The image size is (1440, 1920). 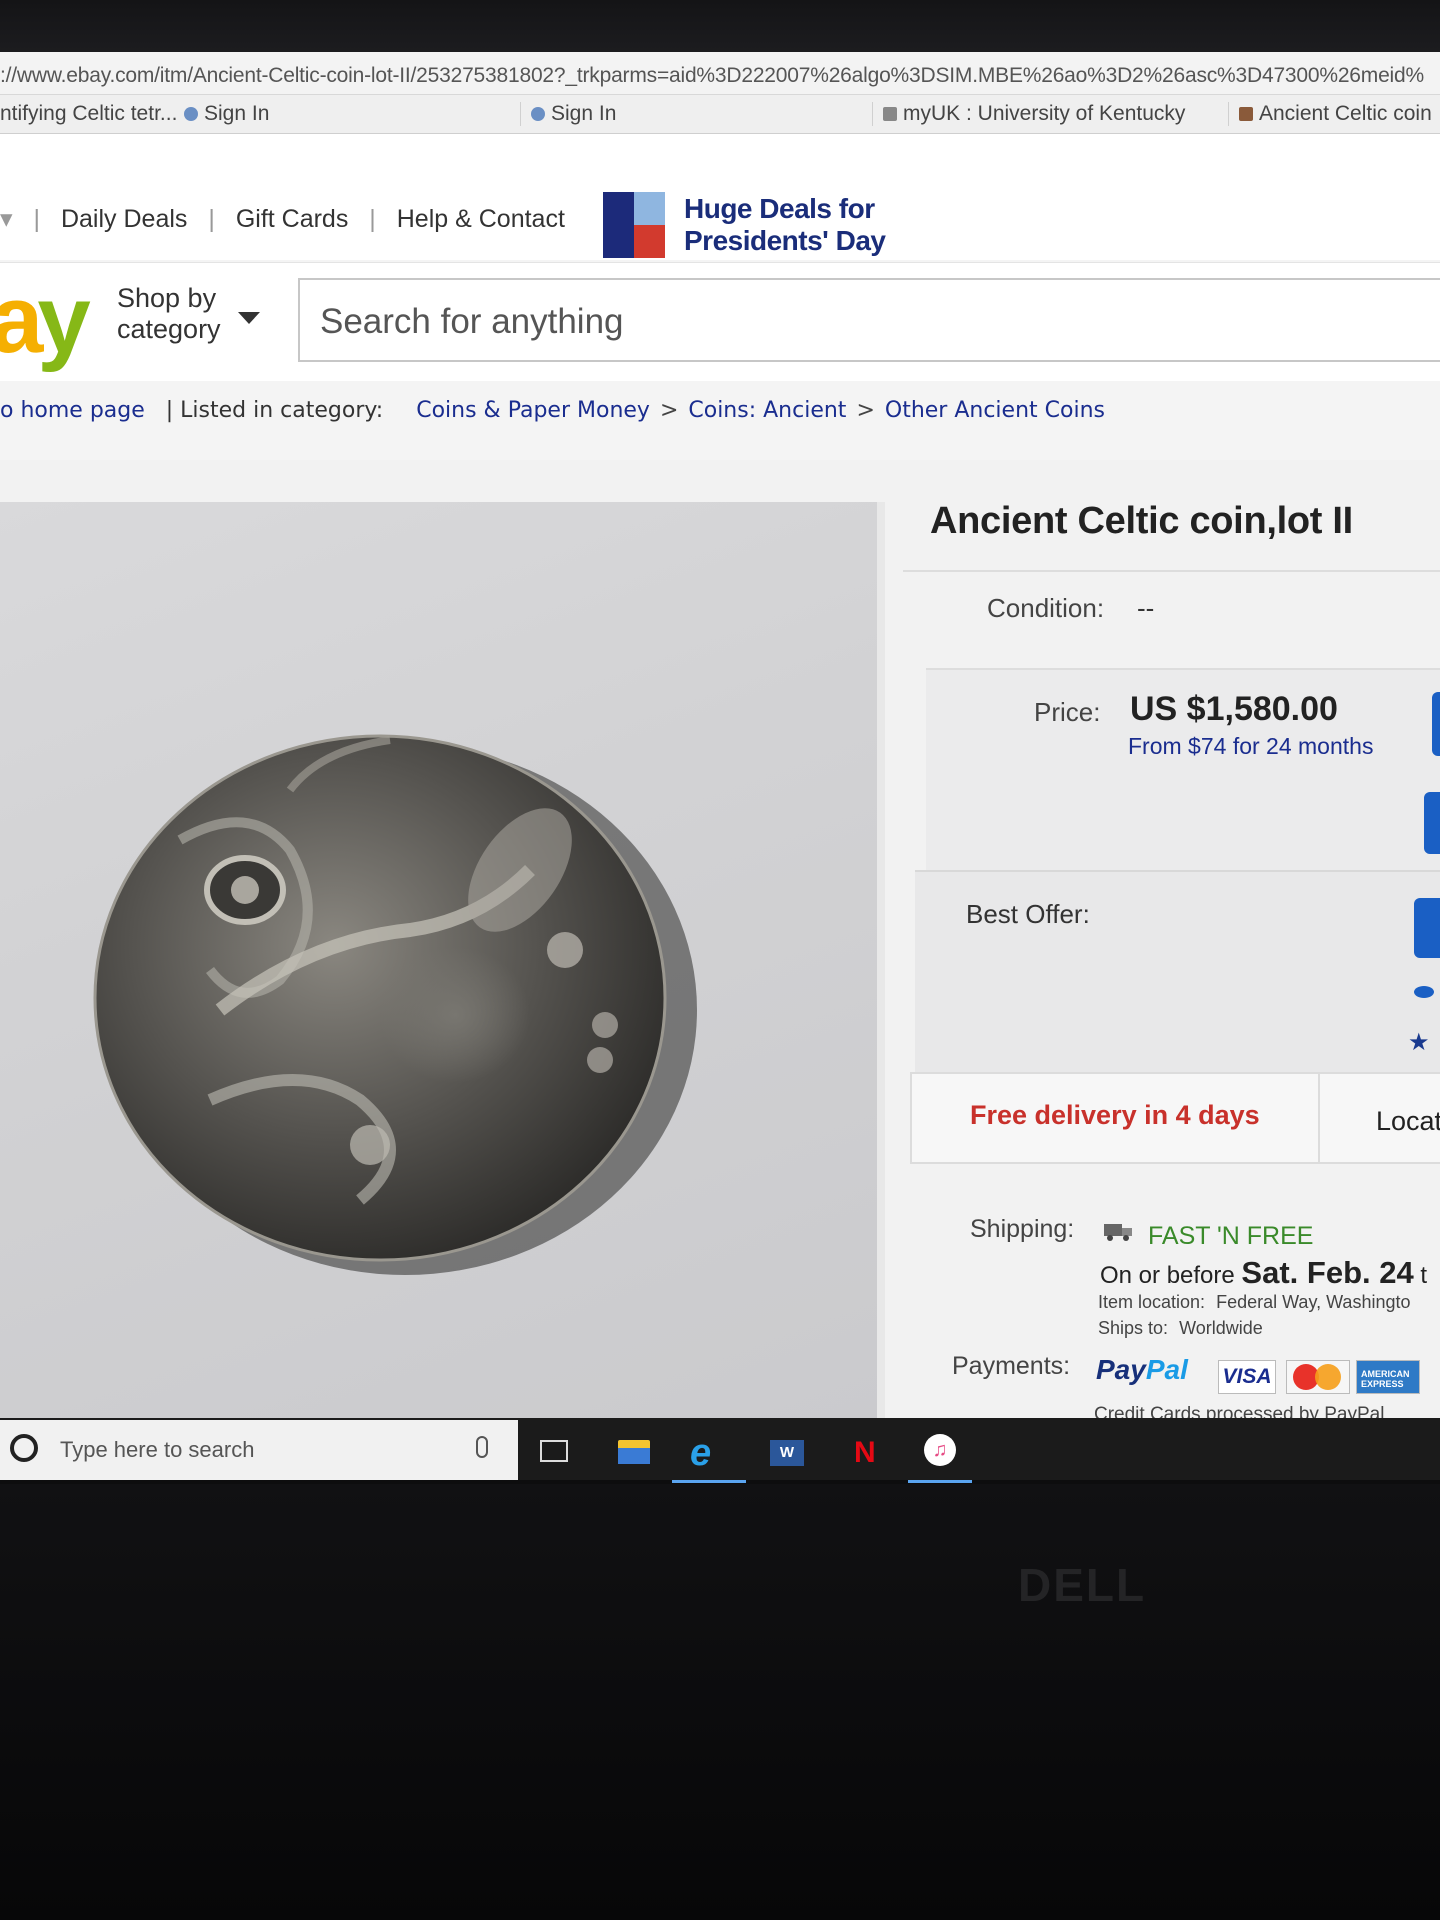 I want to click on shipping-value: FAST 'N FREE, so click(x=1231, y=1236).